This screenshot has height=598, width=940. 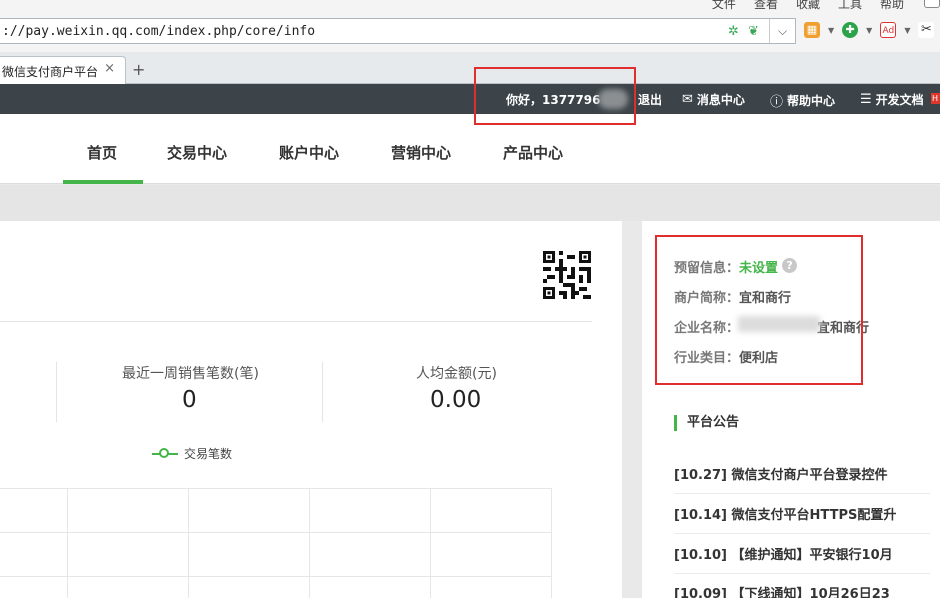 I want to click on message-center-label: 消息中心, so click(x=720, y=100).